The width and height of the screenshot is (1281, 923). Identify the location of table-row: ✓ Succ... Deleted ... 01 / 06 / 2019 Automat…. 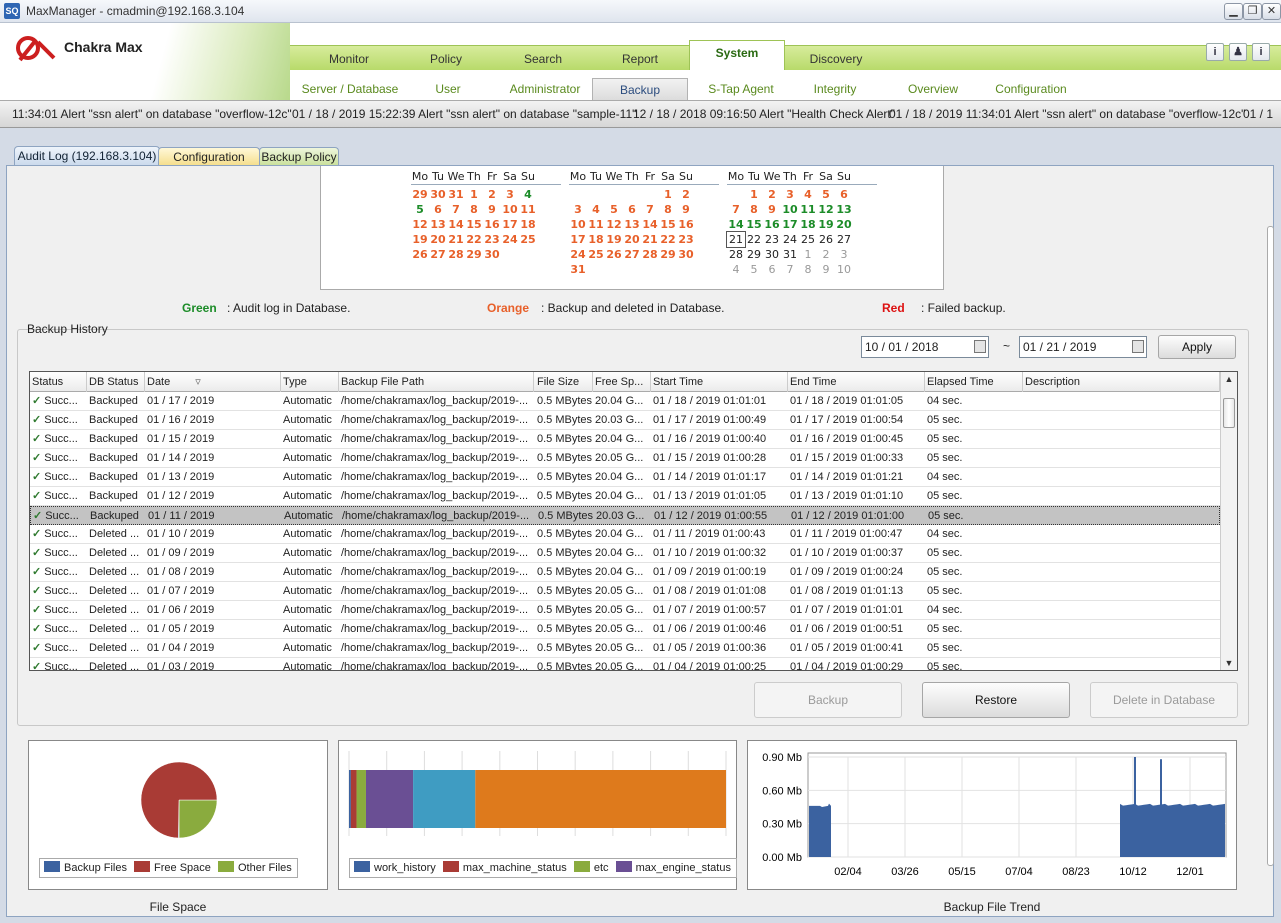
(625, 610).